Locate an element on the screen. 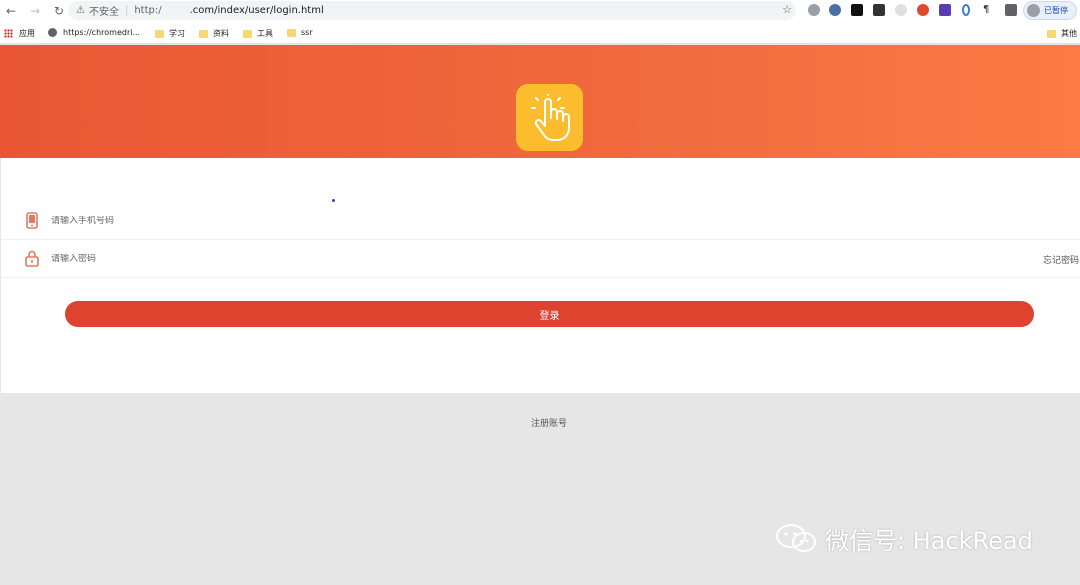  bookmark-apps: 应用 is located at coordinates (19, 33).